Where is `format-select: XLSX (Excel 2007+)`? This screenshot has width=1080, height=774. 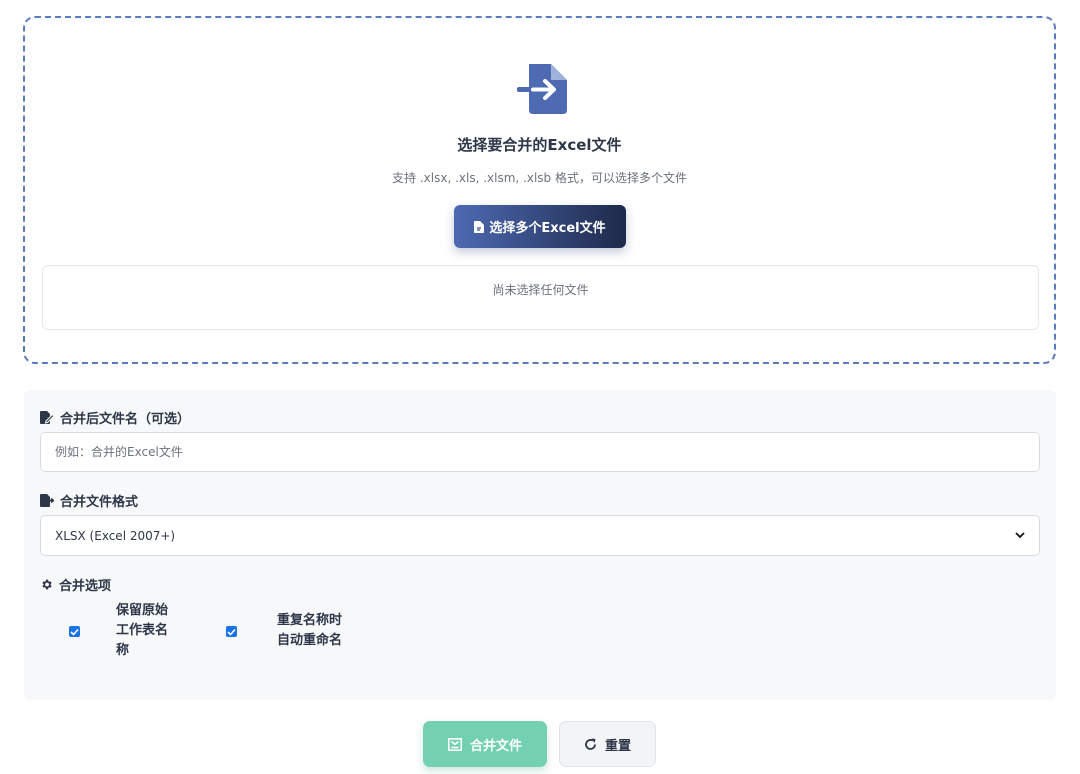 format-select: XLSX (Excel 2007+) is located at coordinates (540, 535).